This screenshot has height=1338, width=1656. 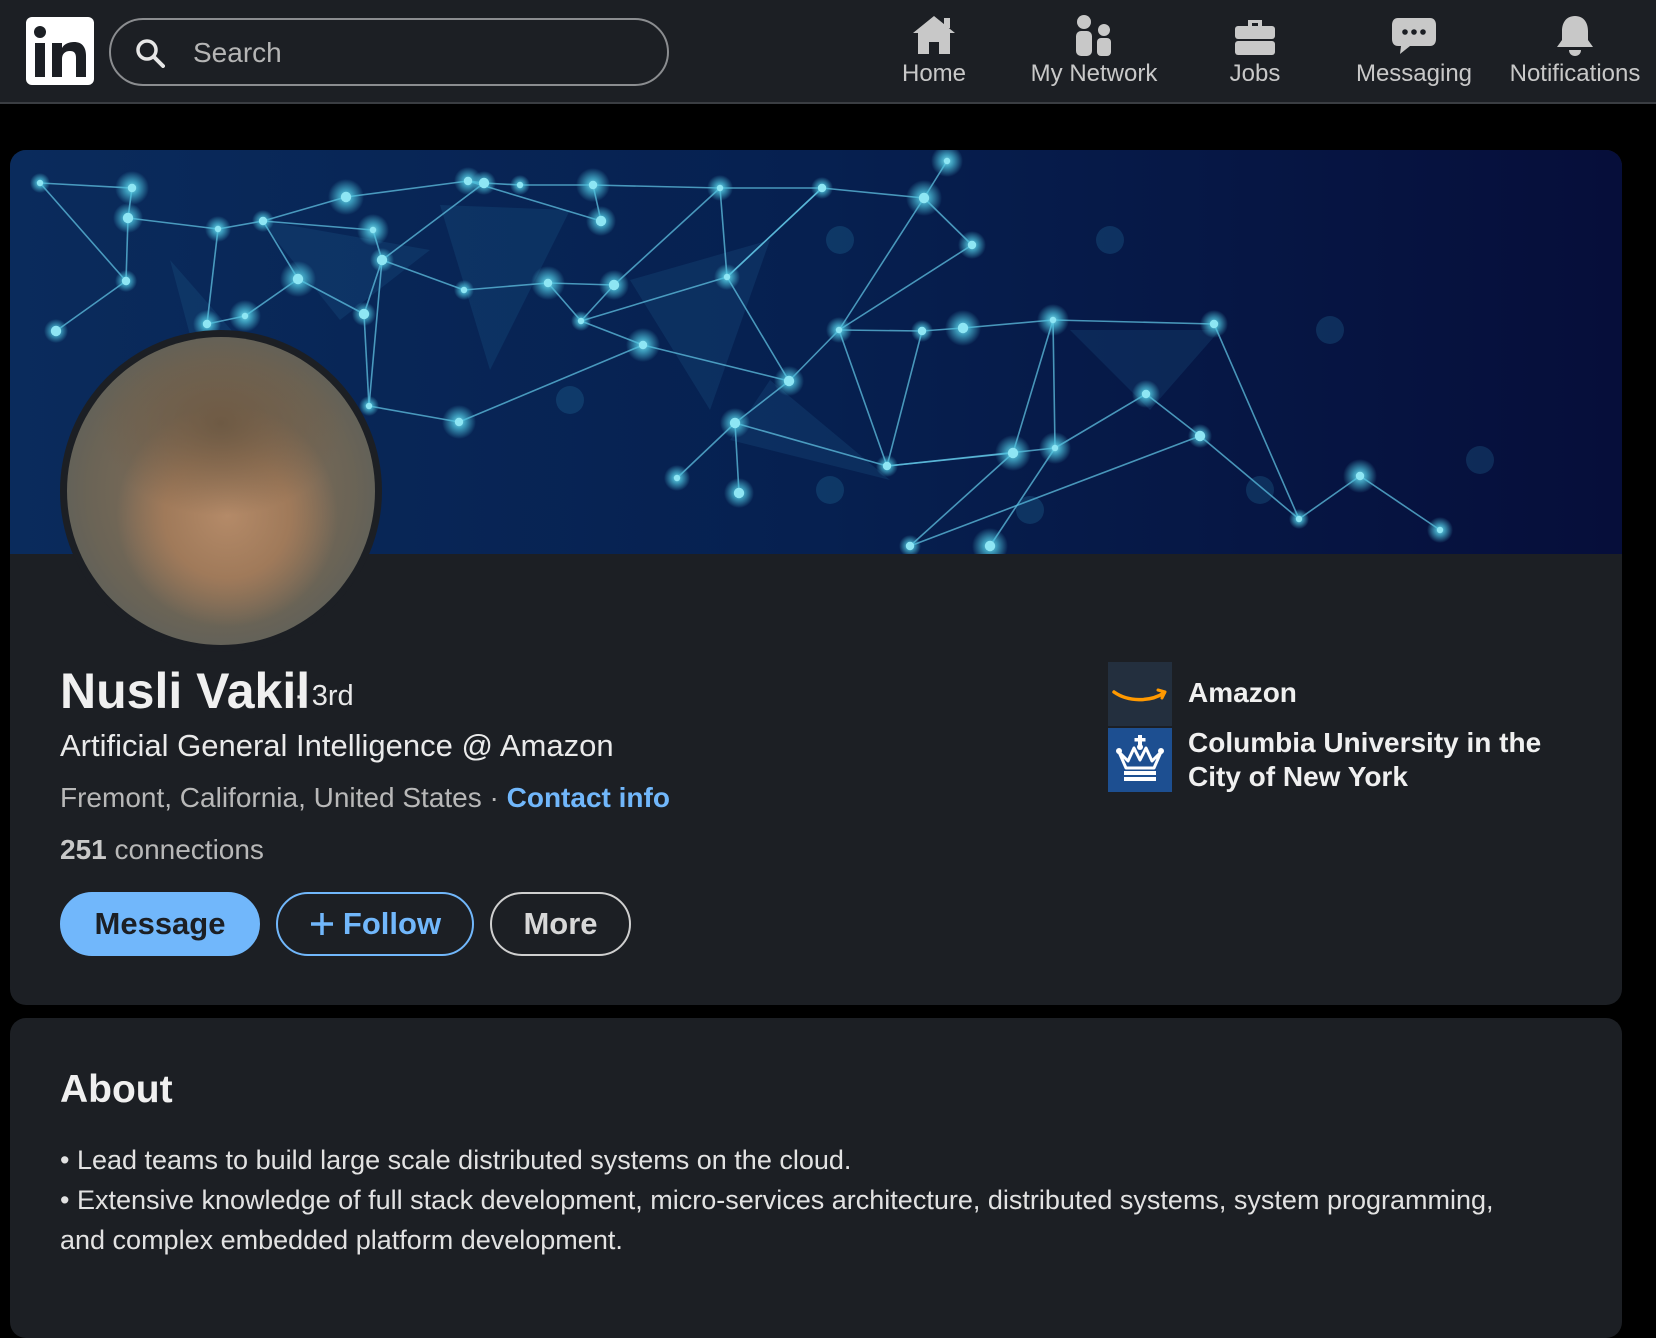 I want to click on message-button-label: Message, so click(x=160, y=923).